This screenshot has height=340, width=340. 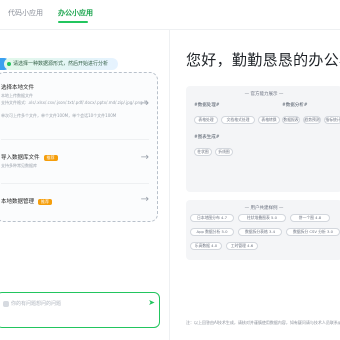 What do you see at coordinates (61, 64) in the screenshot?
I see `assistant-prompt-bubble: 请选择一种数据源形式，然后开始进行分析` at bounding box center [61, 64].